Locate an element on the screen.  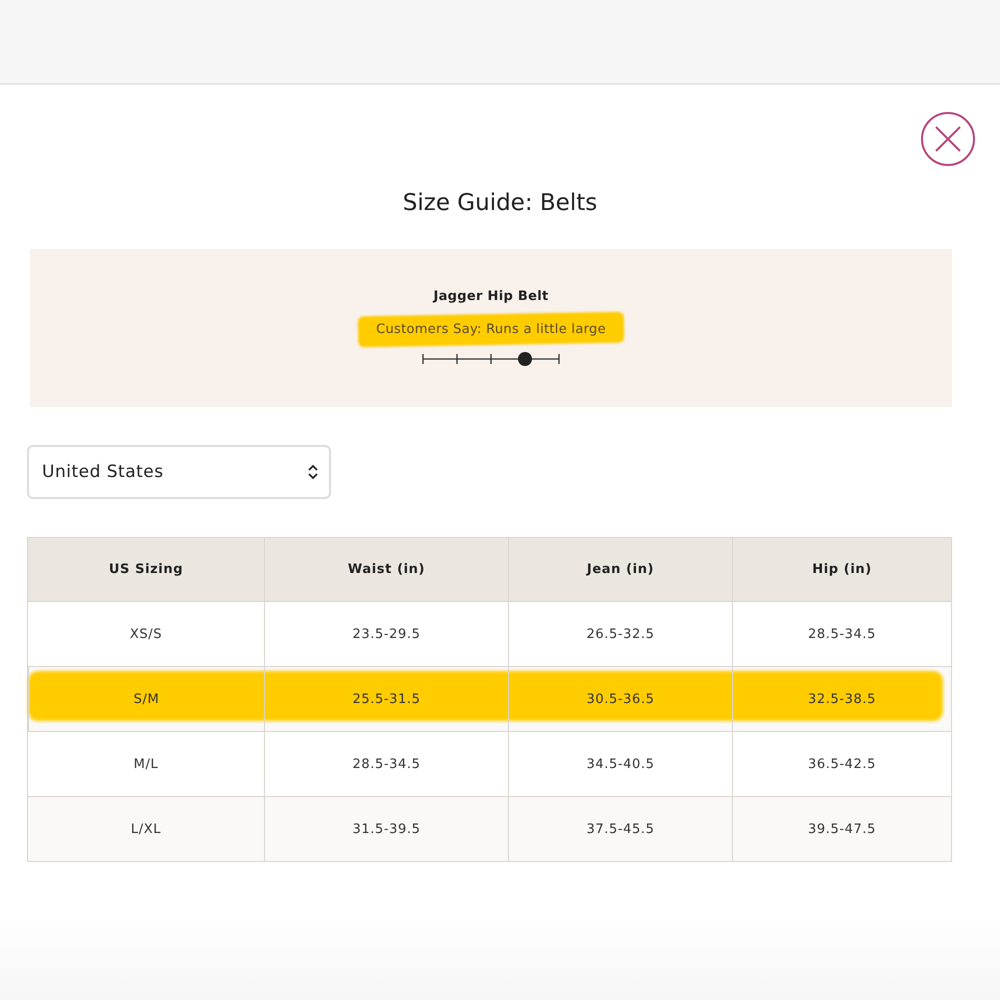
product-name: Jagger Hip Belt is located at coordinates (491, 296).